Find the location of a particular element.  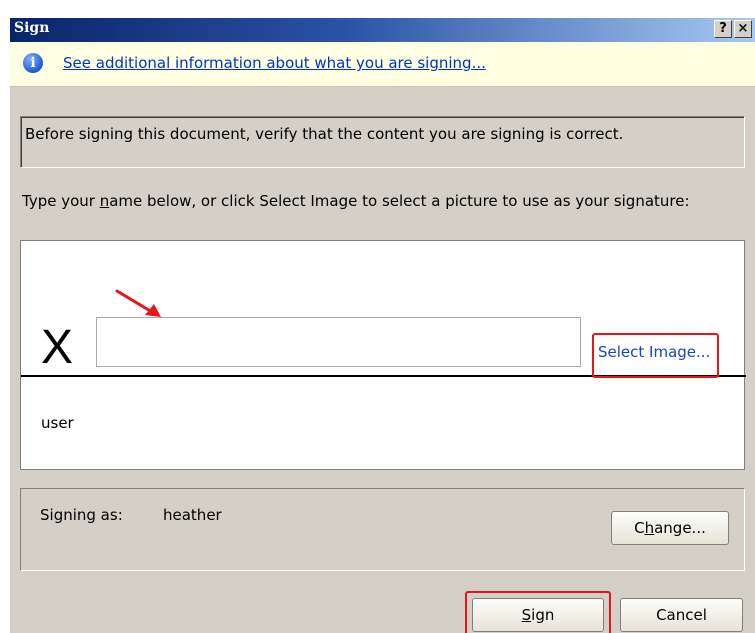

info-icon: i is located at coordinates (33, 63).